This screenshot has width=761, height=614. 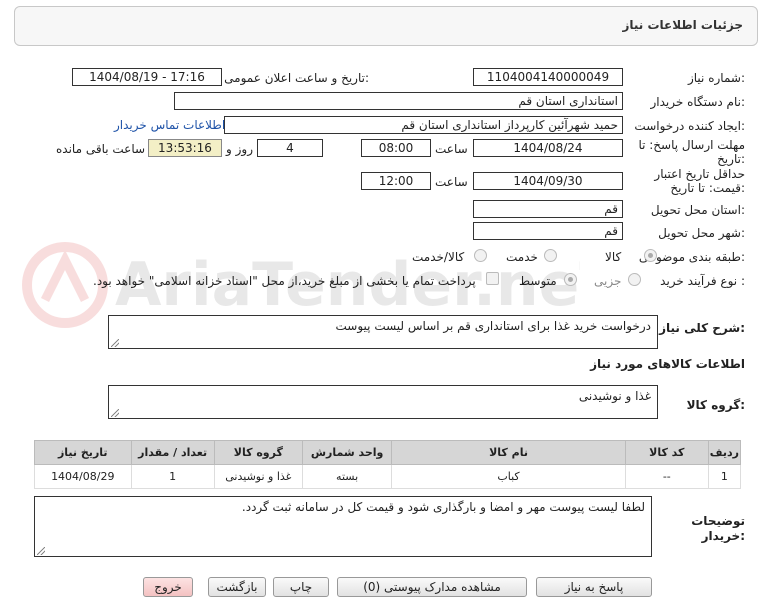 What do you see at coordinates (724, 452) in the screenshot?
I see `col-row: ردیف` at bounding box center [724, 452].